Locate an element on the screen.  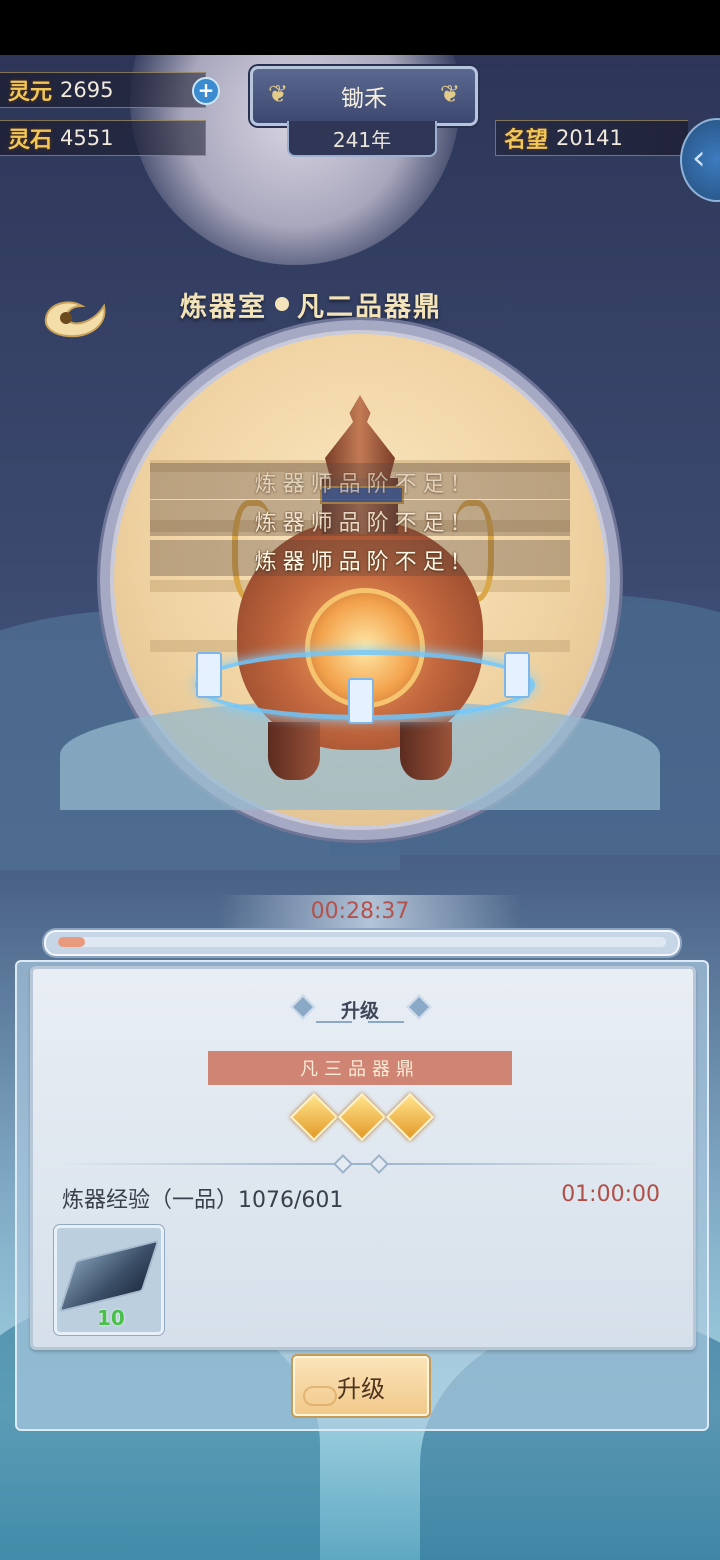
ingot-icon is located at coordinates (109, 1276).